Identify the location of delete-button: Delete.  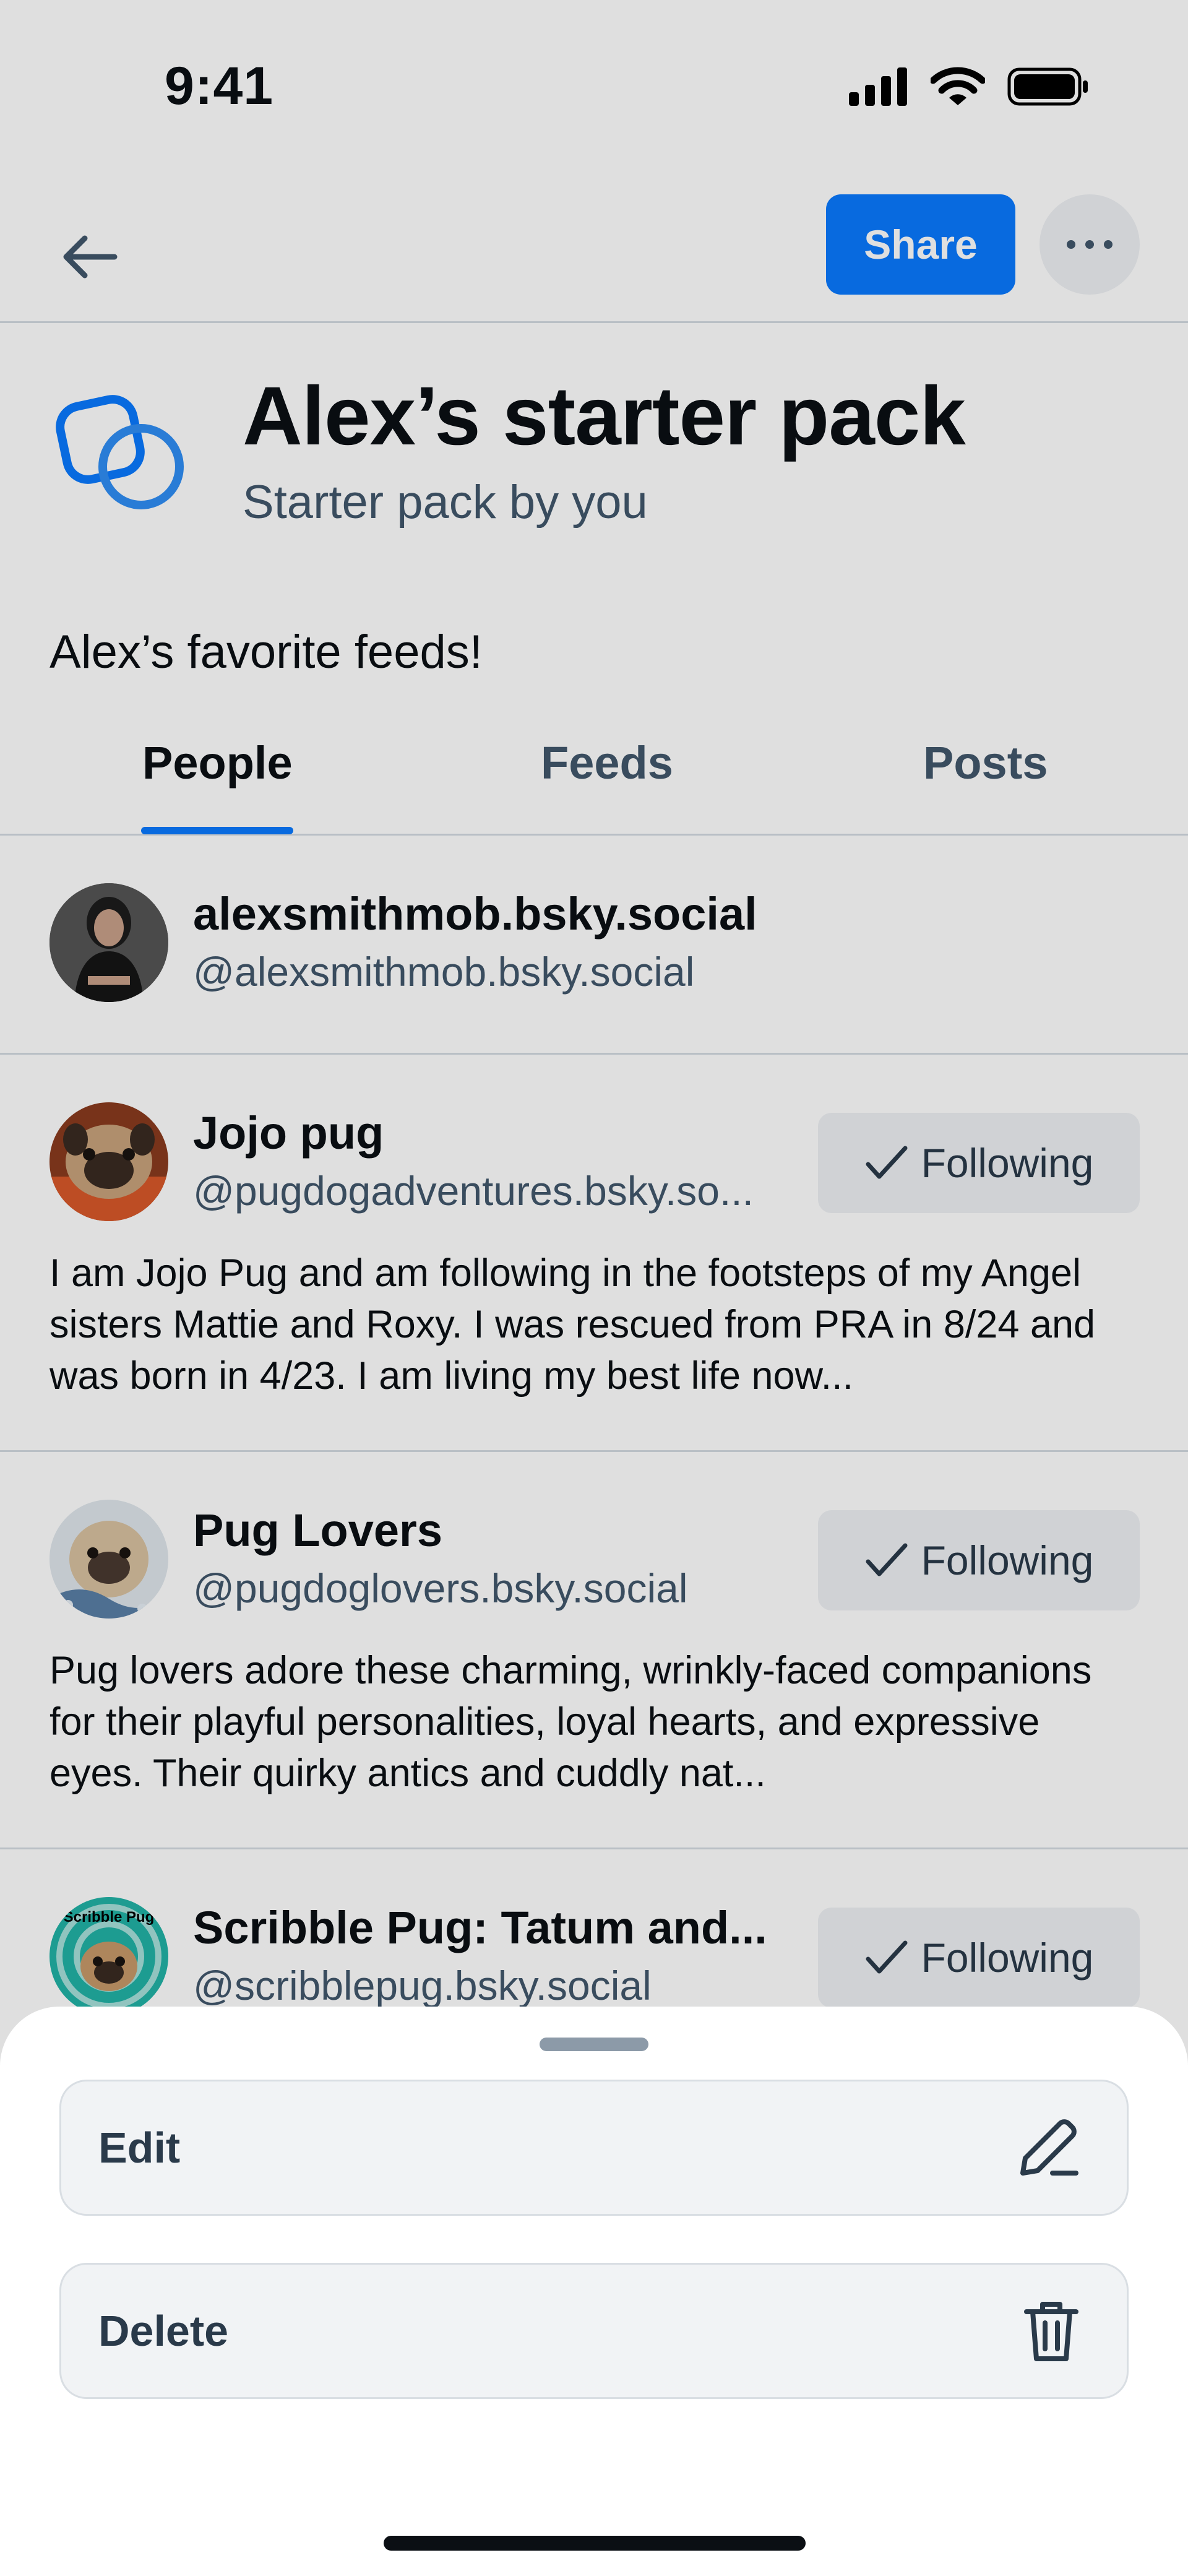
(594, 2331).